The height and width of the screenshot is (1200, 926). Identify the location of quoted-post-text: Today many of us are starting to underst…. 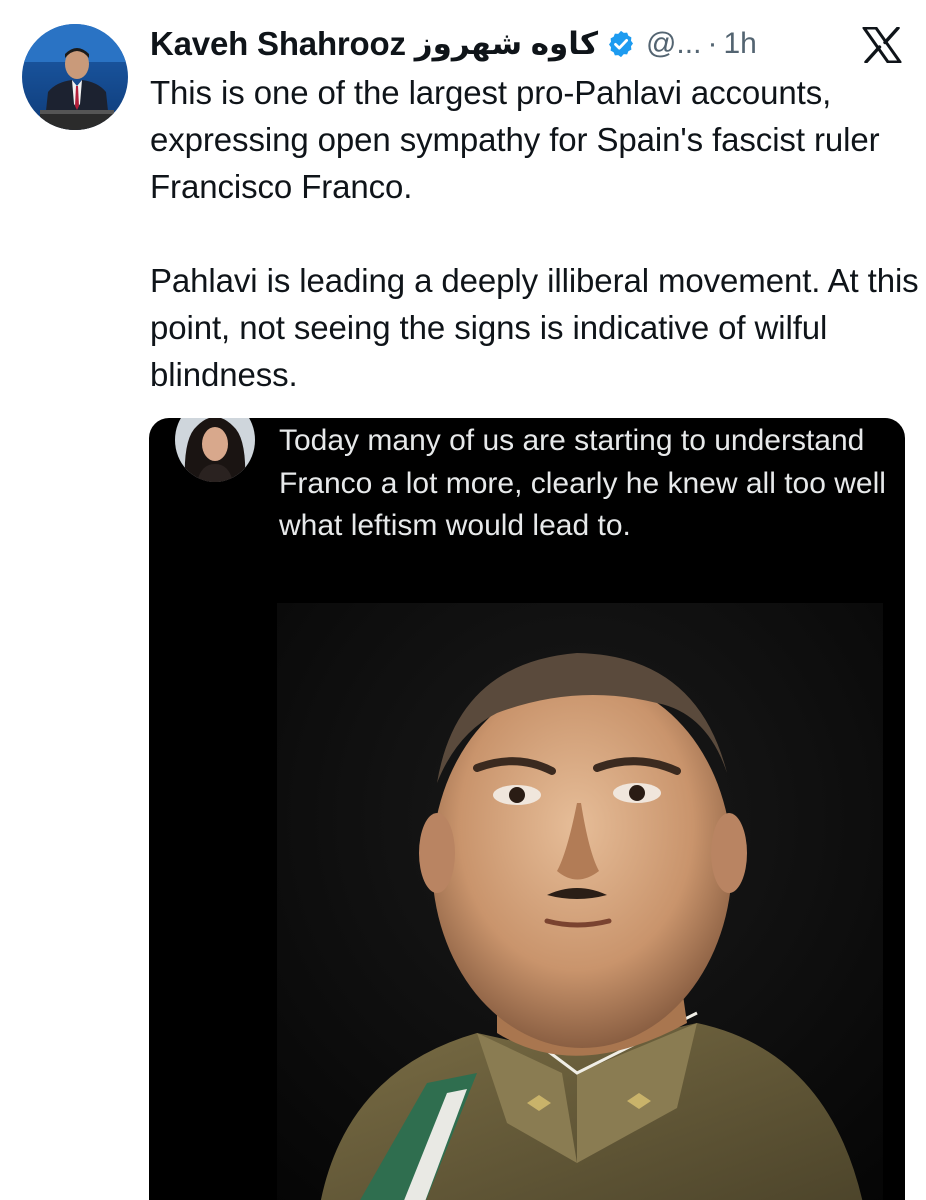
(582, 483).